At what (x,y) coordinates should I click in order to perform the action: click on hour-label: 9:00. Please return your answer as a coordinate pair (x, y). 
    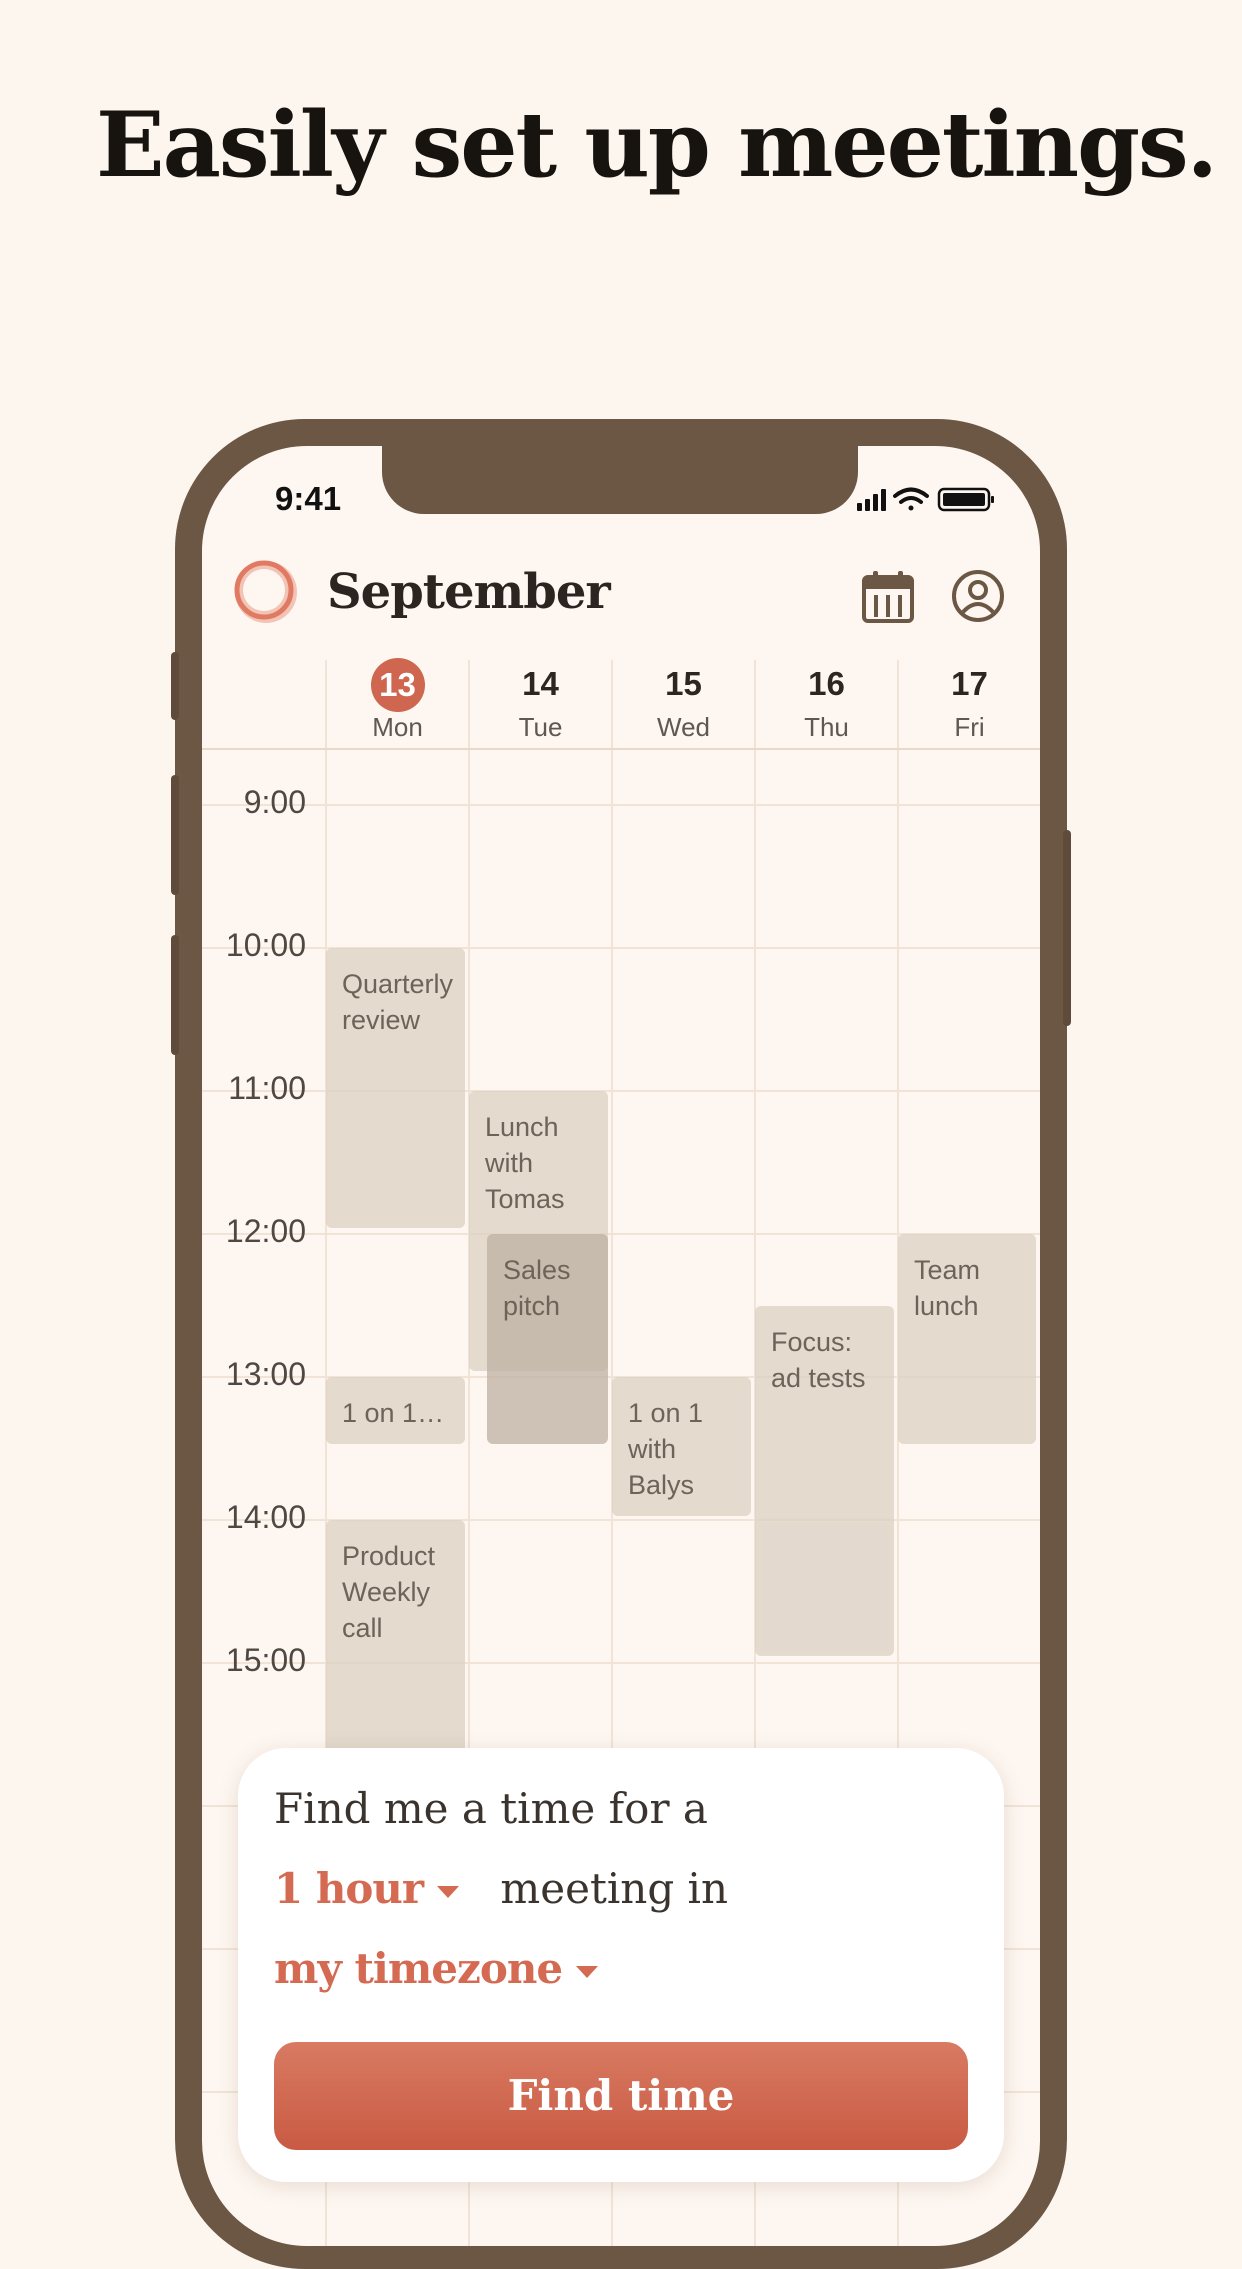
    Looking at the image, I should click on (274, 802).